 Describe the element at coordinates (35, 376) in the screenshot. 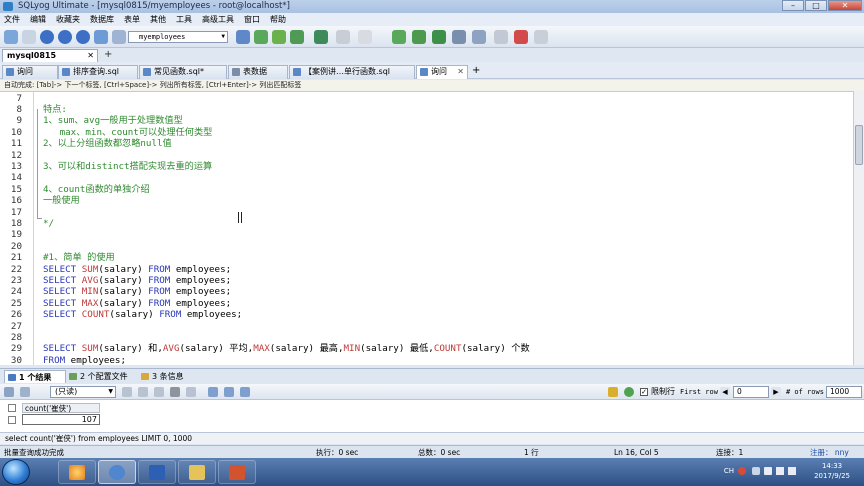

I see `tab-results: 1 个结果` at that location.